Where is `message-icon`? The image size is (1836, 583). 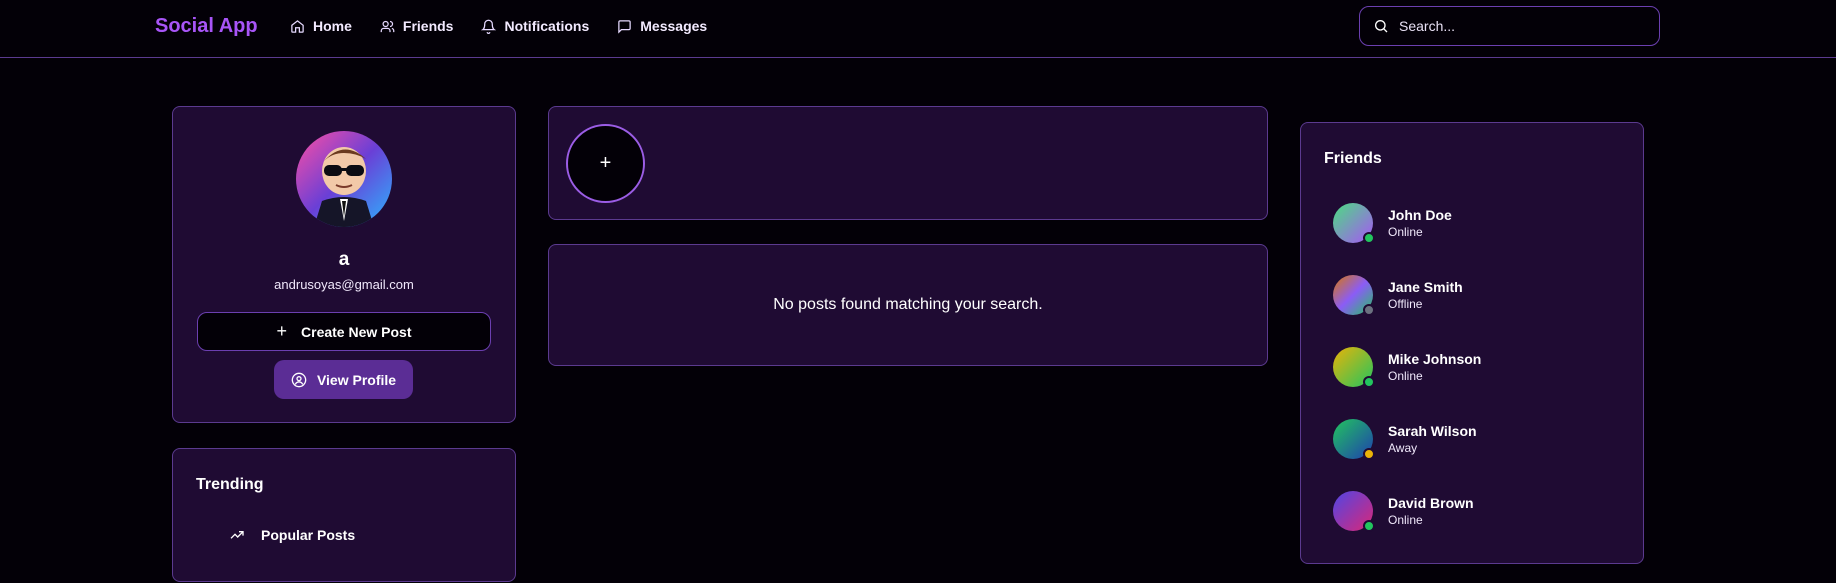
message-icon is located at coordinates (625, 26).